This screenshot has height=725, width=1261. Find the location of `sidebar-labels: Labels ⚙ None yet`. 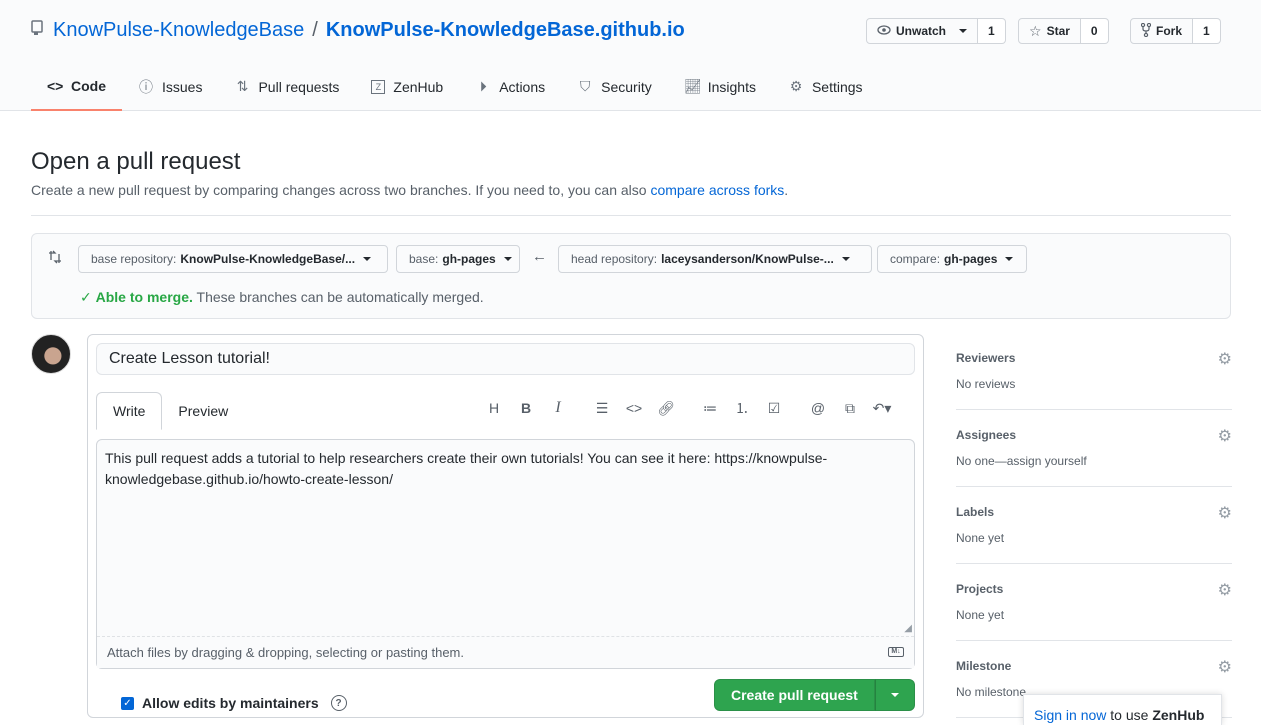

sidebar-labels: Labels ⚙ None yet is located at coordinates (1094, 525).